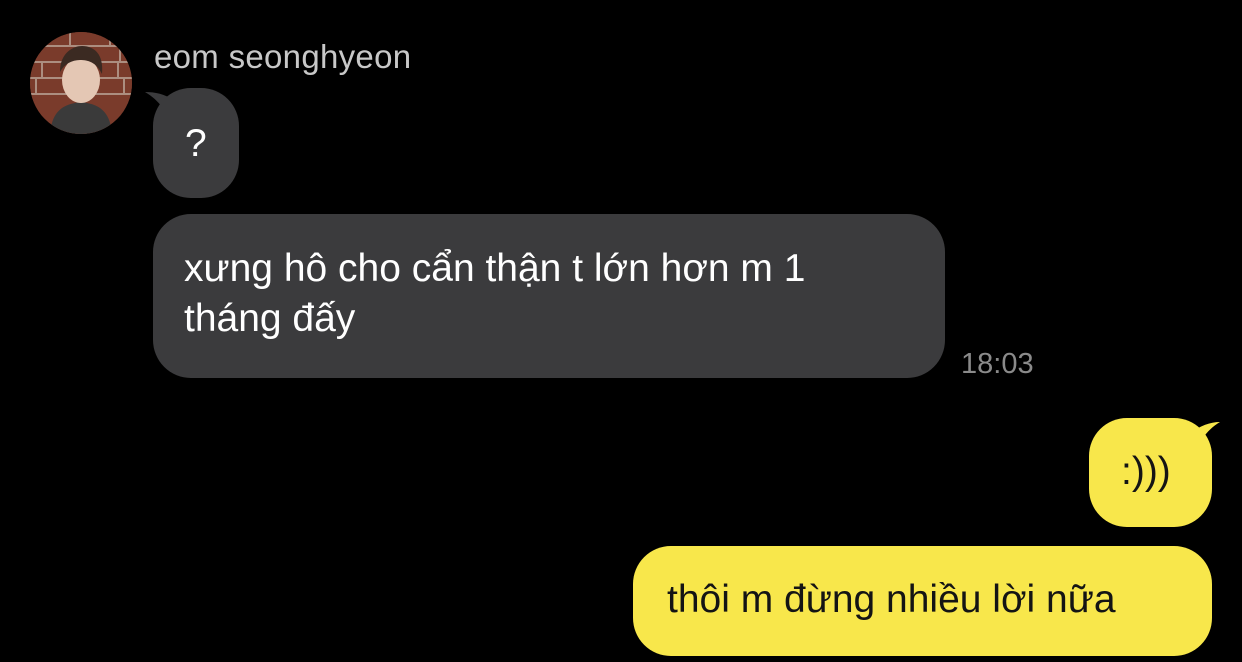  I want to click on message-bubble-incoming: ?, so click(196, 143).